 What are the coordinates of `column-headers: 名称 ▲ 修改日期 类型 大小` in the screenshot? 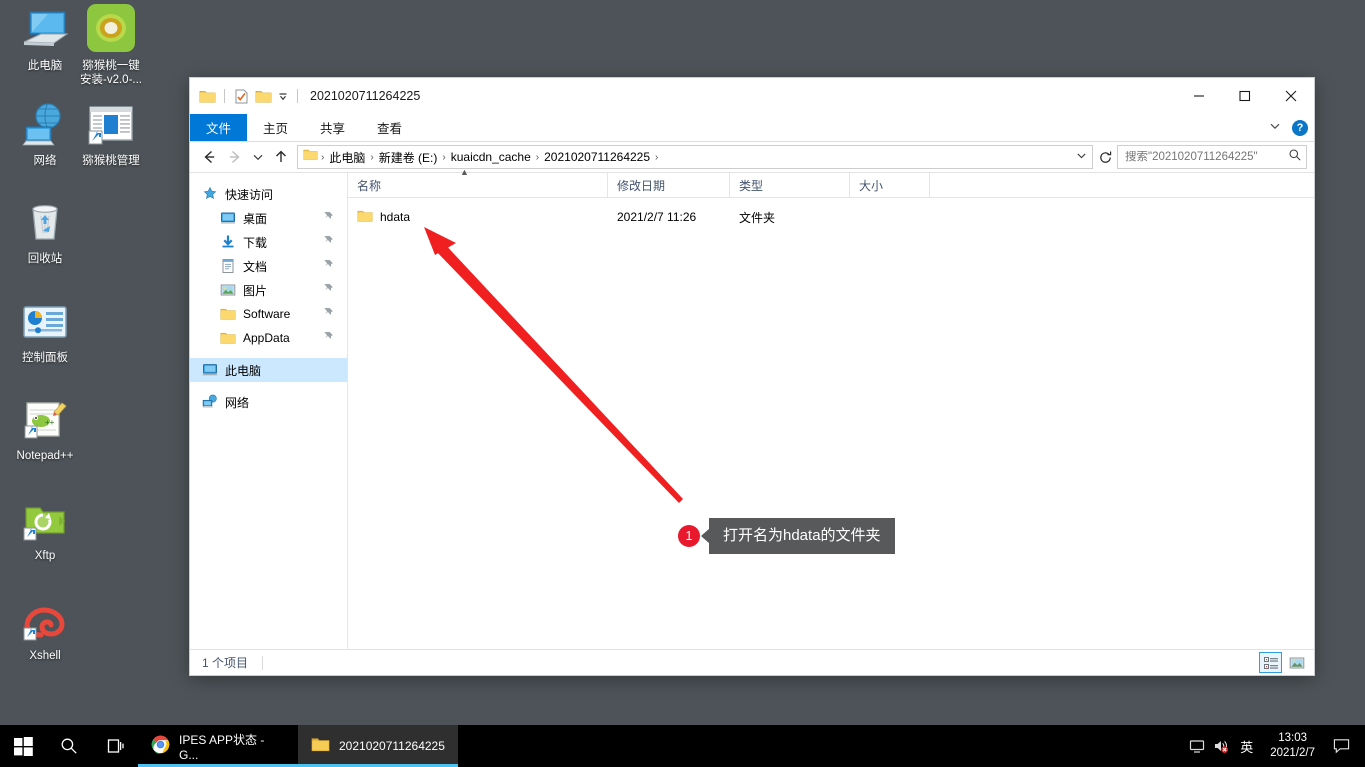 It's located at (831, 182).